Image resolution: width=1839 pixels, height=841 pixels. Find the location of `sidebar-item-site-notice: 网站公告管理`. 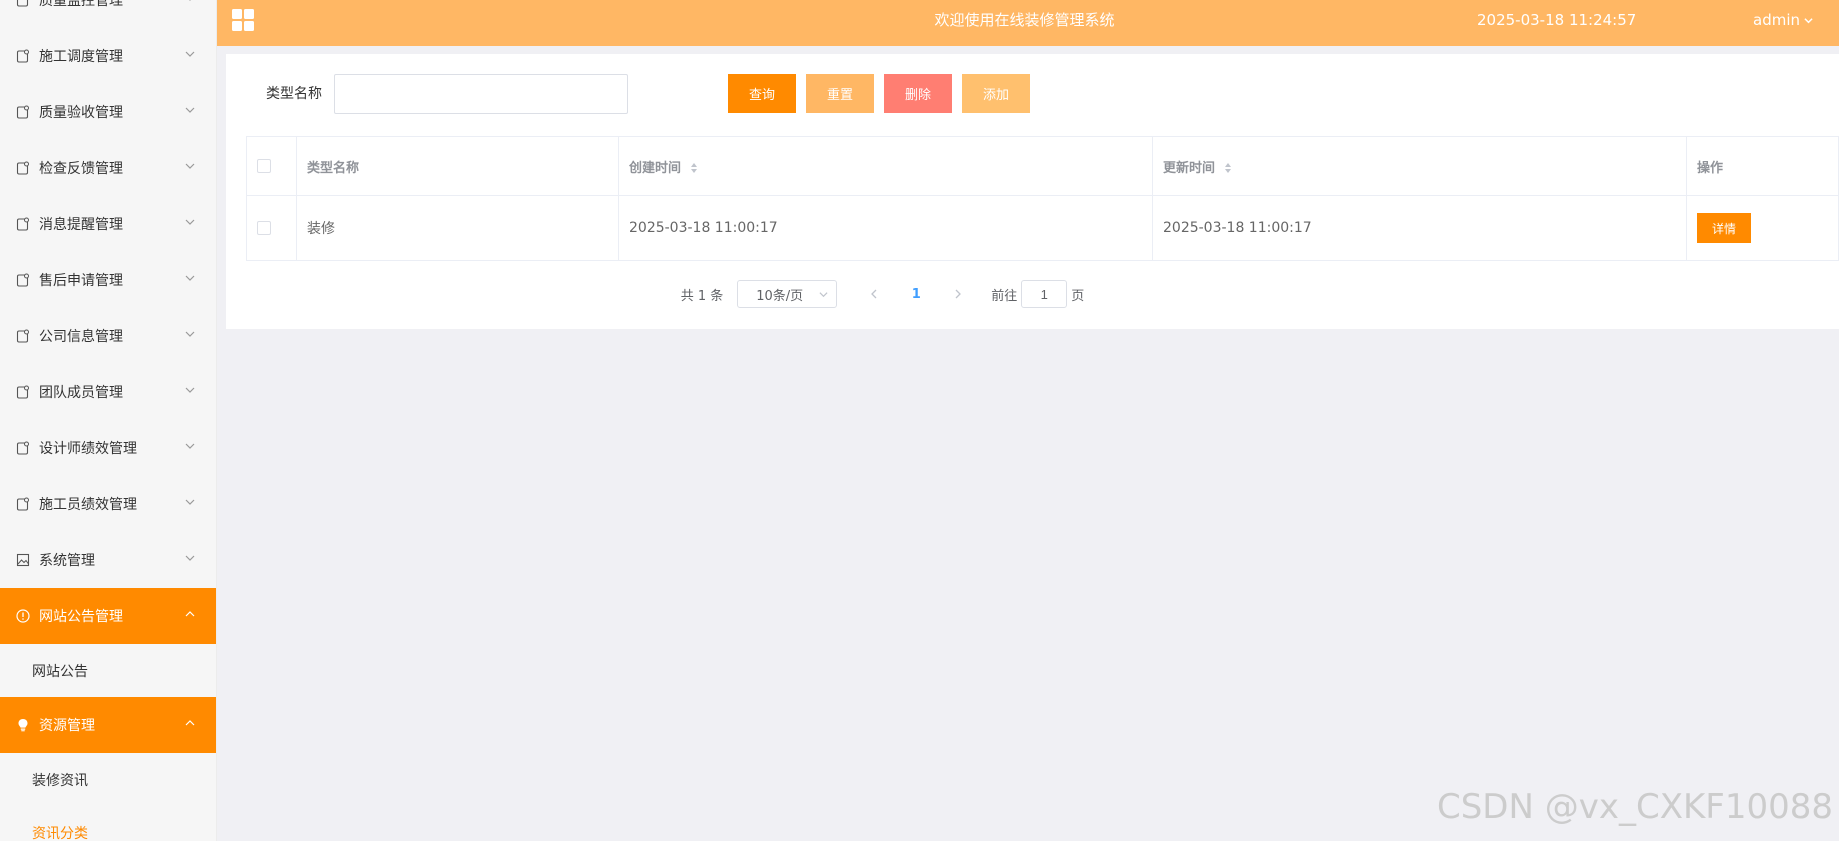

sidebar-item-site-notice: 网站公告管理 is located at coordinates (108, 616).